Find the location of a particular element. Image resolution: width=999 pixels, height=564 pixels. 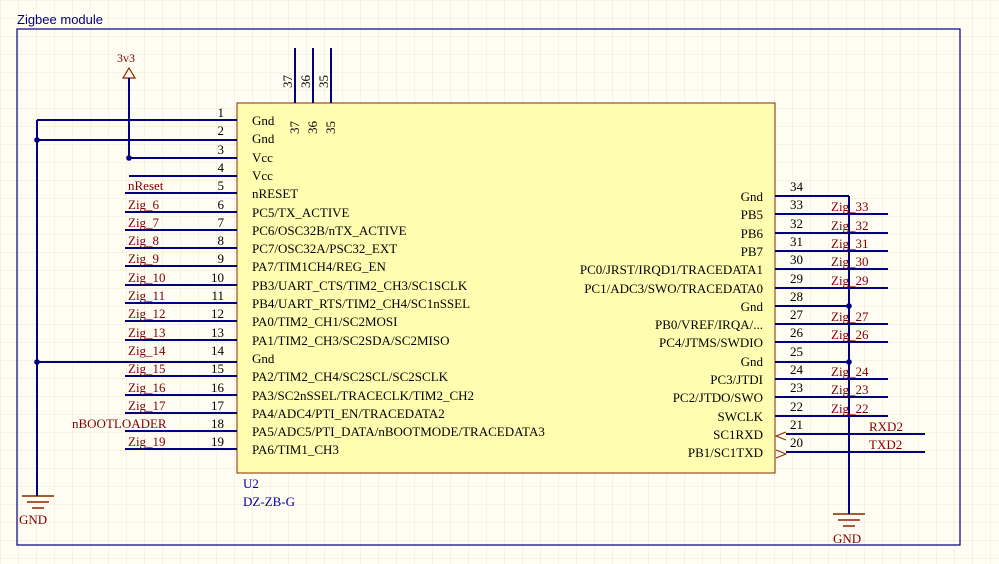

net-label-zig-19: Zig_19 is located at coordinates (147, 441).